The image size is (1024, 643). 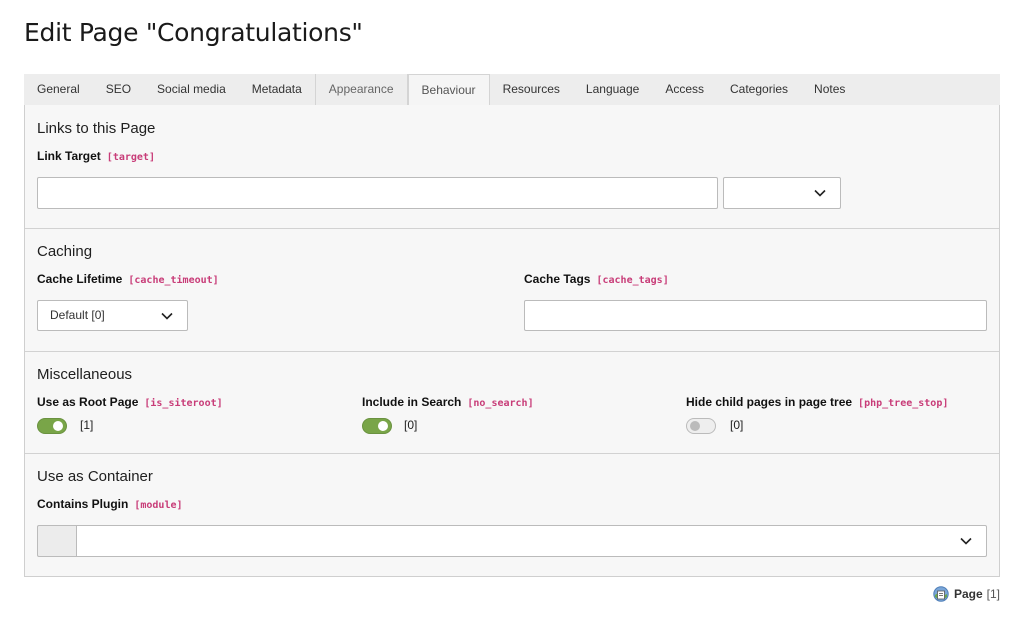 What do you see at coordinates (531, 89) in the screenshot?
I see `tab-resources: Resources` at bounding box center [531, 89].